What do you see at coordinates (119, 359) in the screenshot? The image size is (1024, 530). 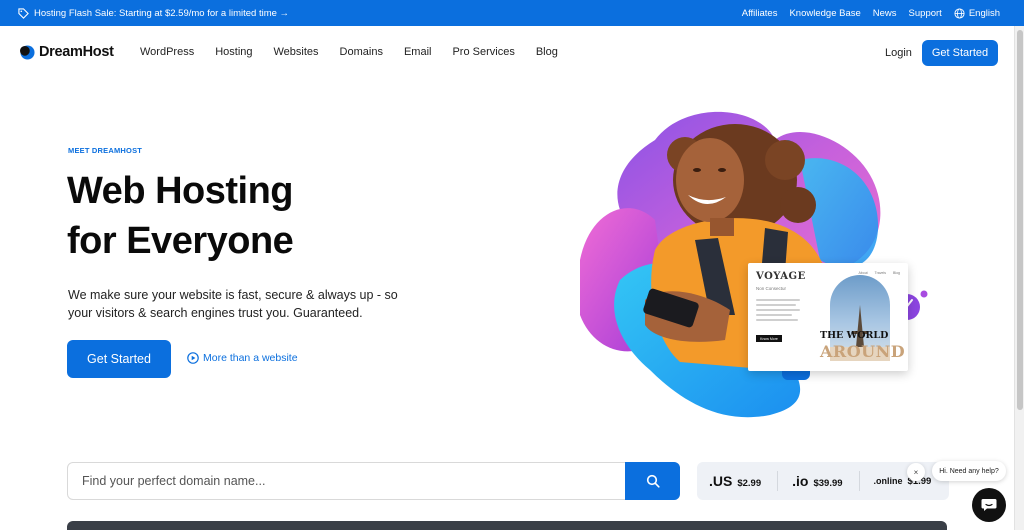 I see `hero-get-started-button: Get Started` at bounding box center [119, 359].